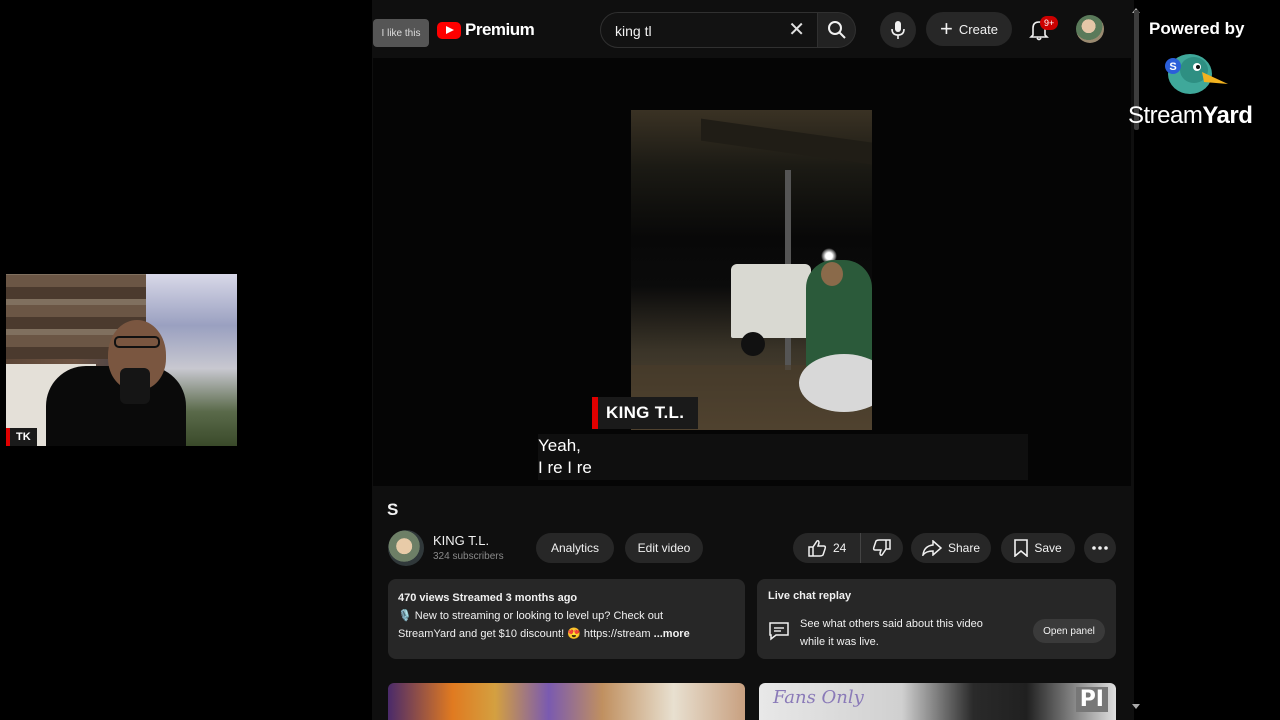  I want to click on create-button: + Create, so click(969, 29).